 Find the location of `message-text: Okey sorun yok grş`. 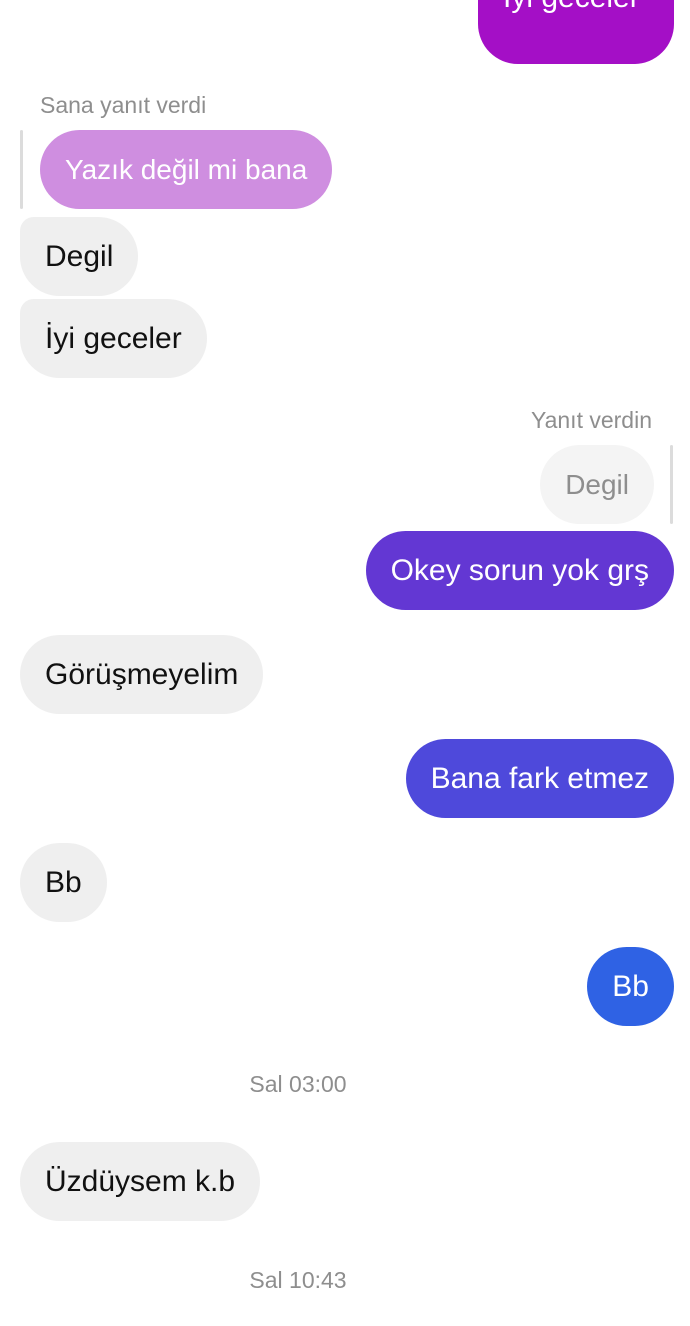

message-text: Okey sorun yok grş is located at coordinates (519, 570).